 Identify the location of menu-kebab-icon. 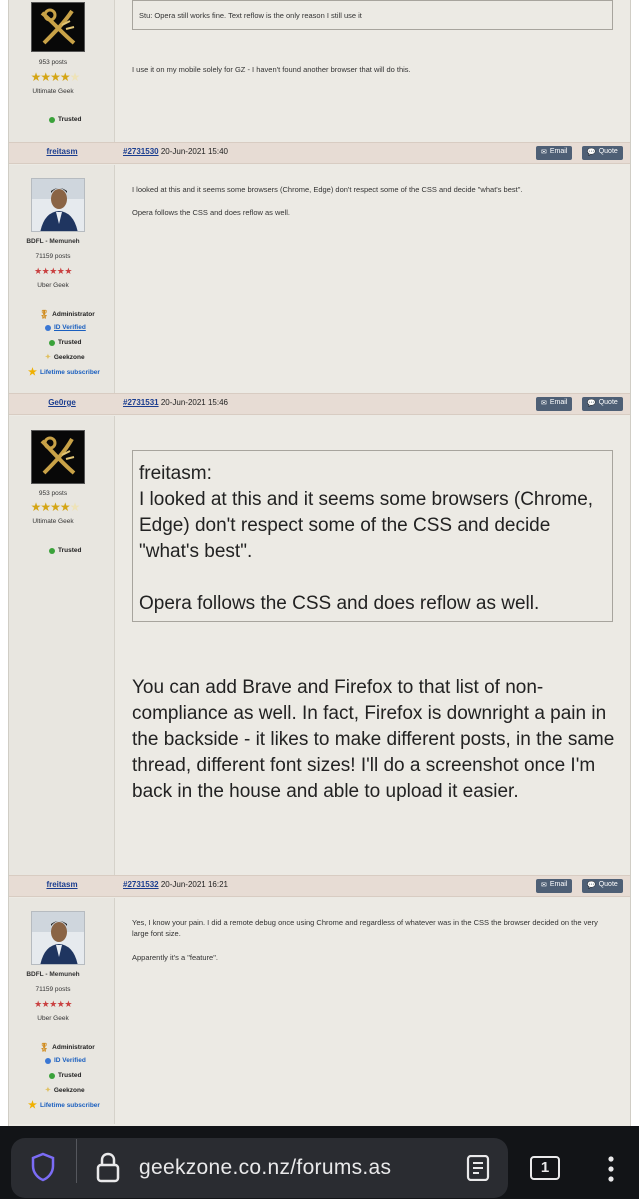
(611, 1169).